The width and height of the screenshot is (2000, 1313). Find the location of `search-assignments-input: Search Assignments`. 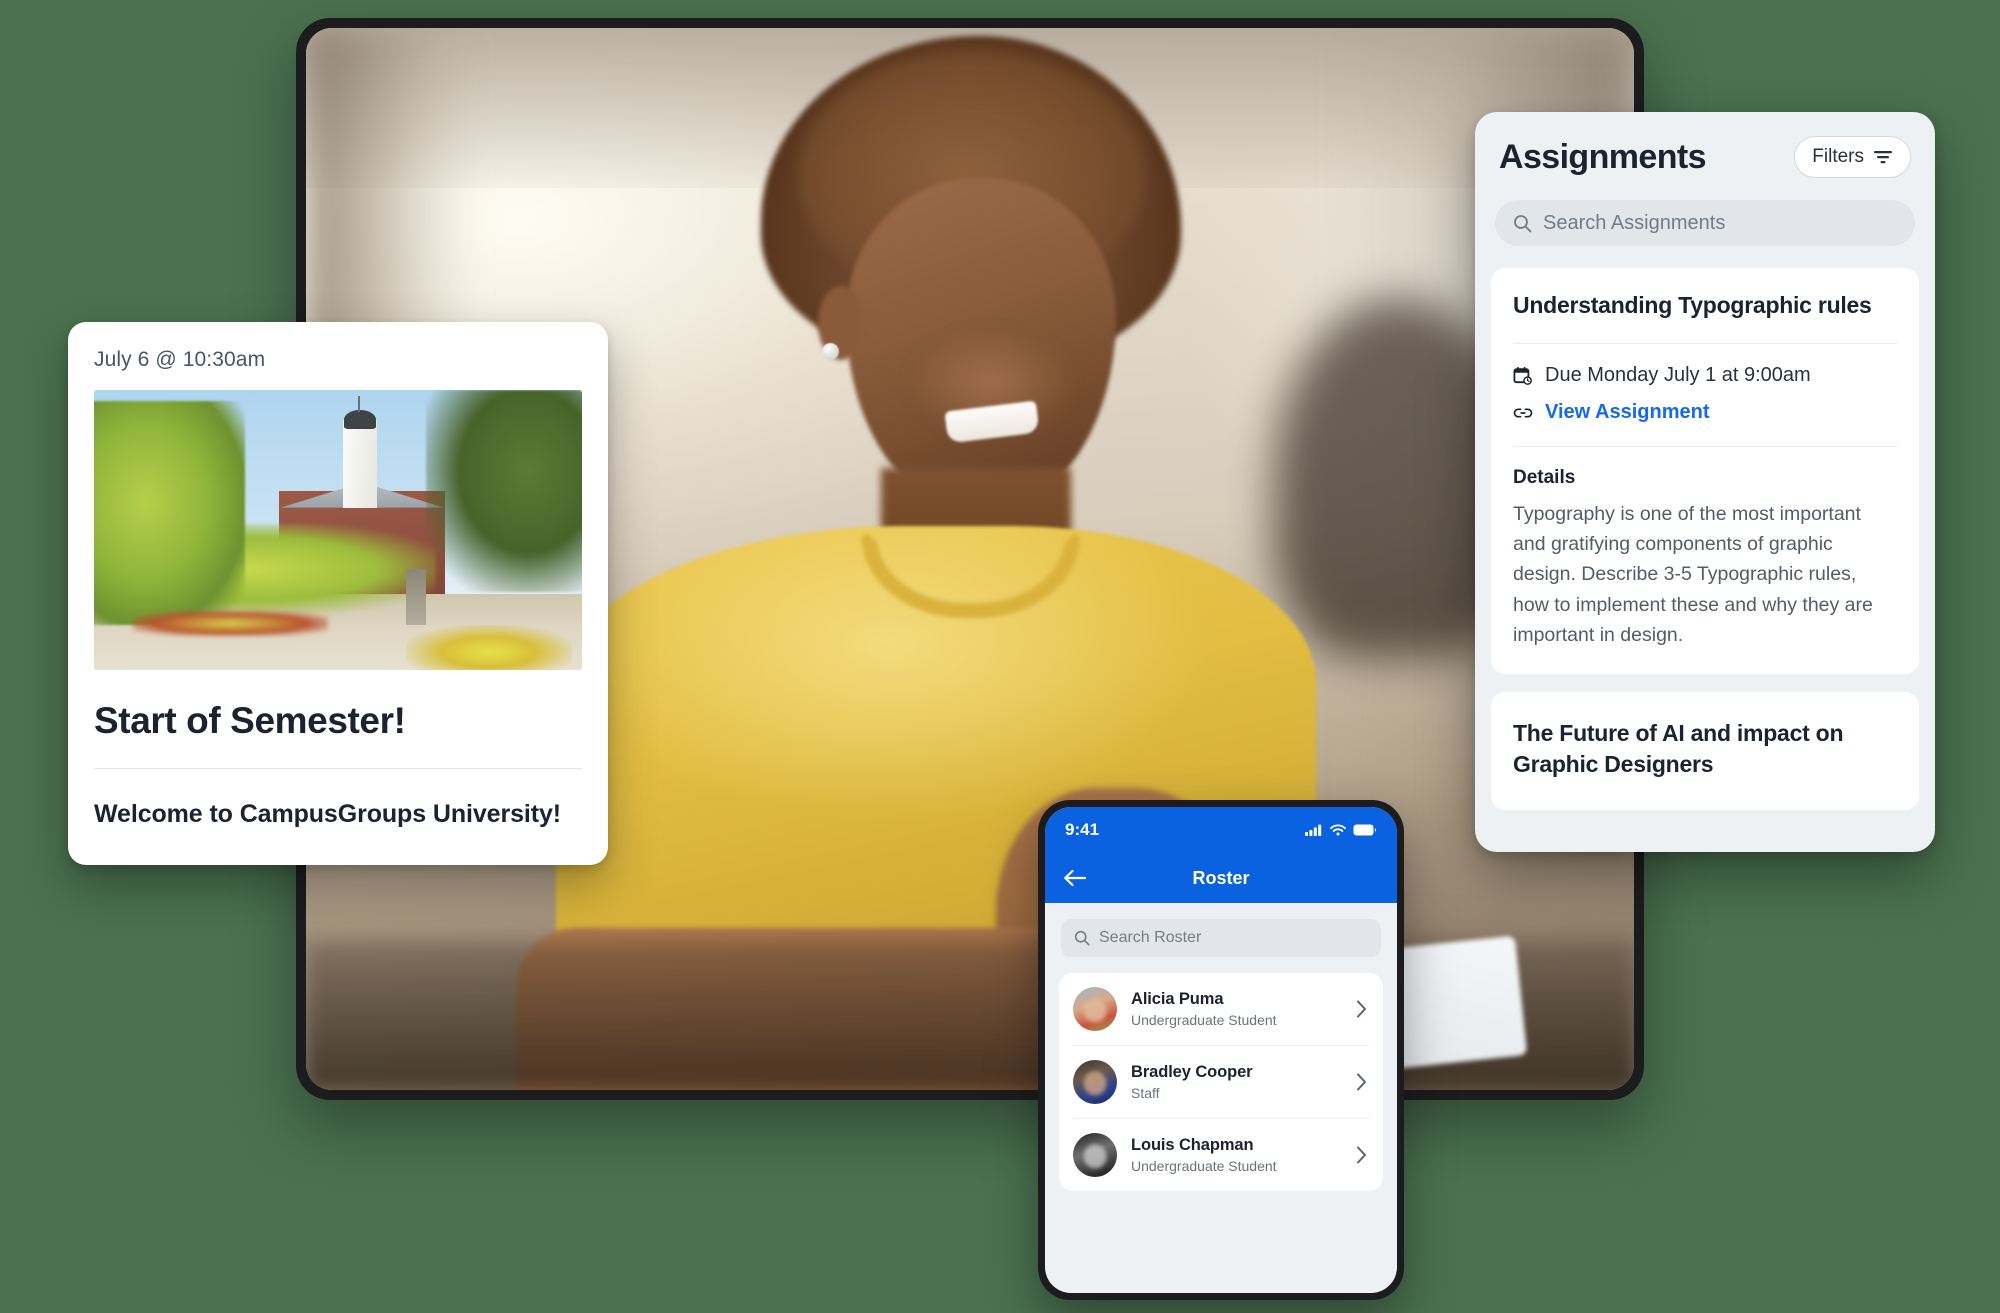

search-assignments-input: Search Assignments is located at coordinates (1705, 223).